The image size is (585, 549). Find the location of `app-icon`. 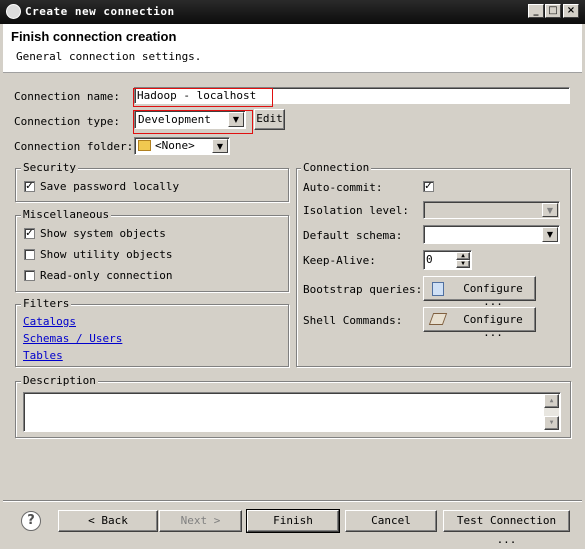

app-icon is located at coordinates (13, 11).